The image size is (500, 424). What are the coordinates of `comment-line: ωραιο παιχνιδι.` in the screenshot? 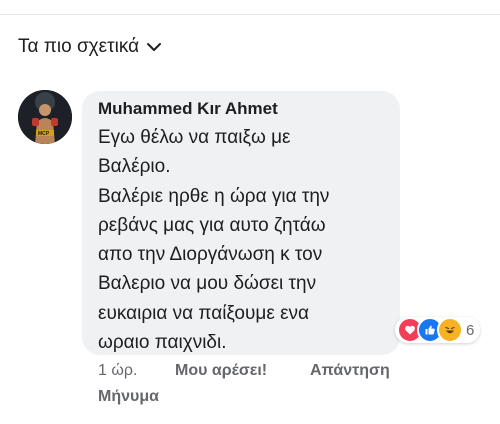 It's located at (162, 343).